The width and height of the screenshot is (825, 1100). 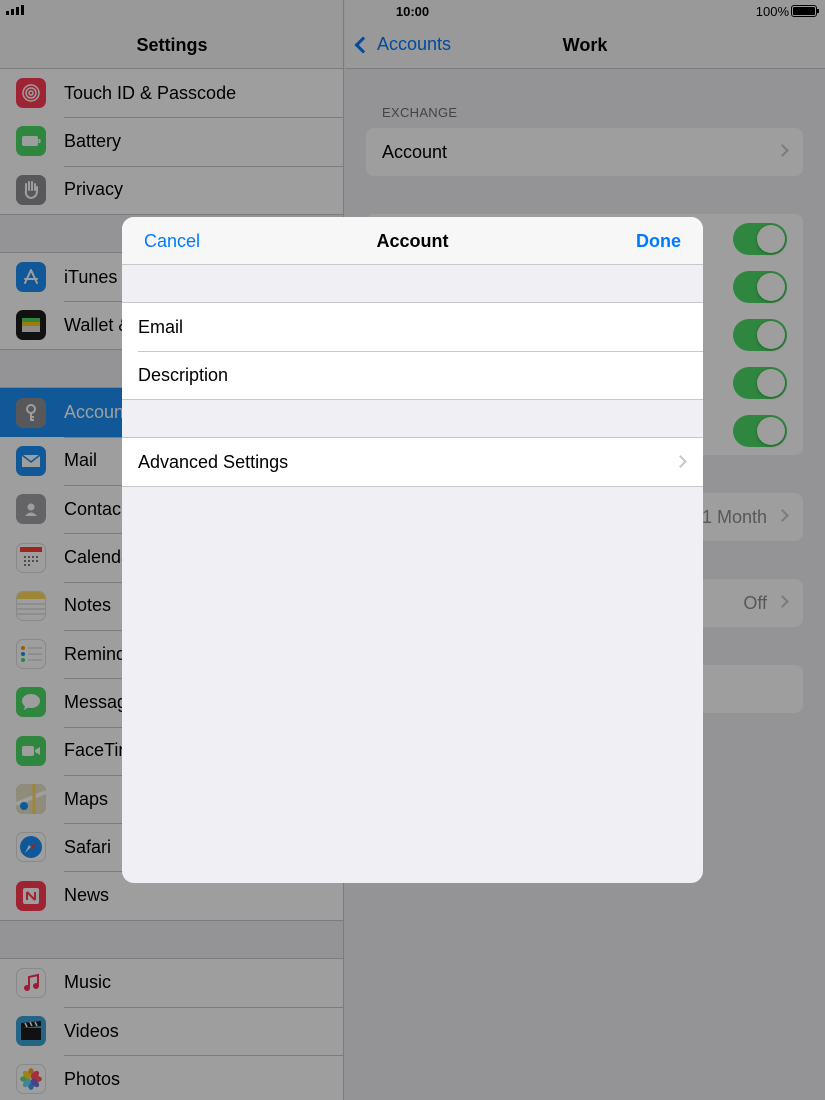 What do you see at coordinates (658, 241) in the screenshot?
I see `done-button: Done` at bounding box center [658, 241].